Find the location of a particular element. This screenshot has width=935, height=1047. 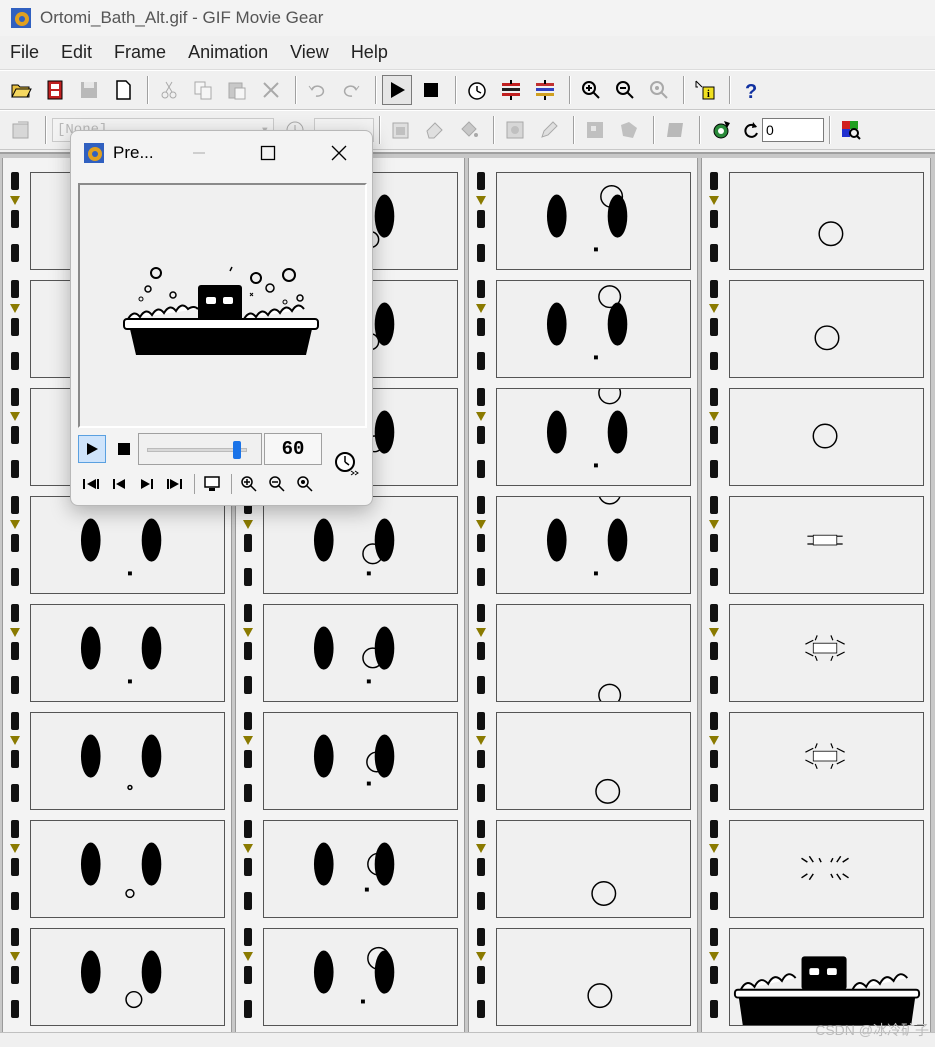

paste-button is located at coordinates (237, 90).